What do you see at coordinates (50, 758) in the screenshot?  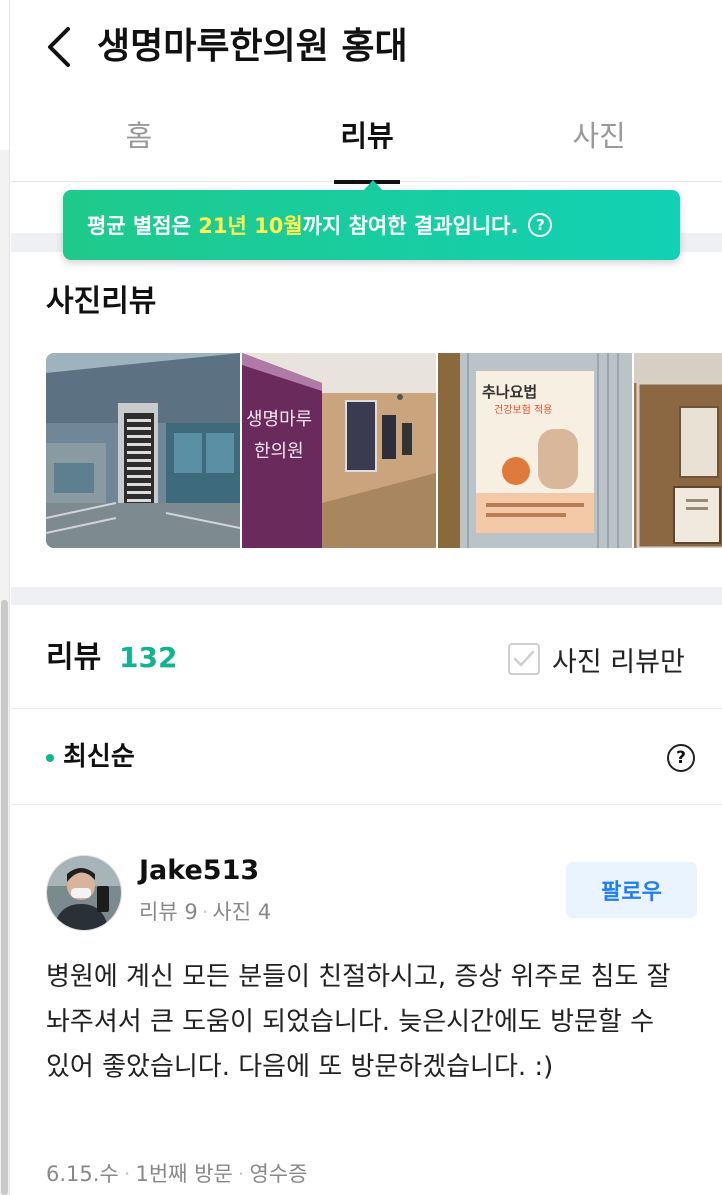 I see `sort-indicator-dot` at bounding box center [50, 758].